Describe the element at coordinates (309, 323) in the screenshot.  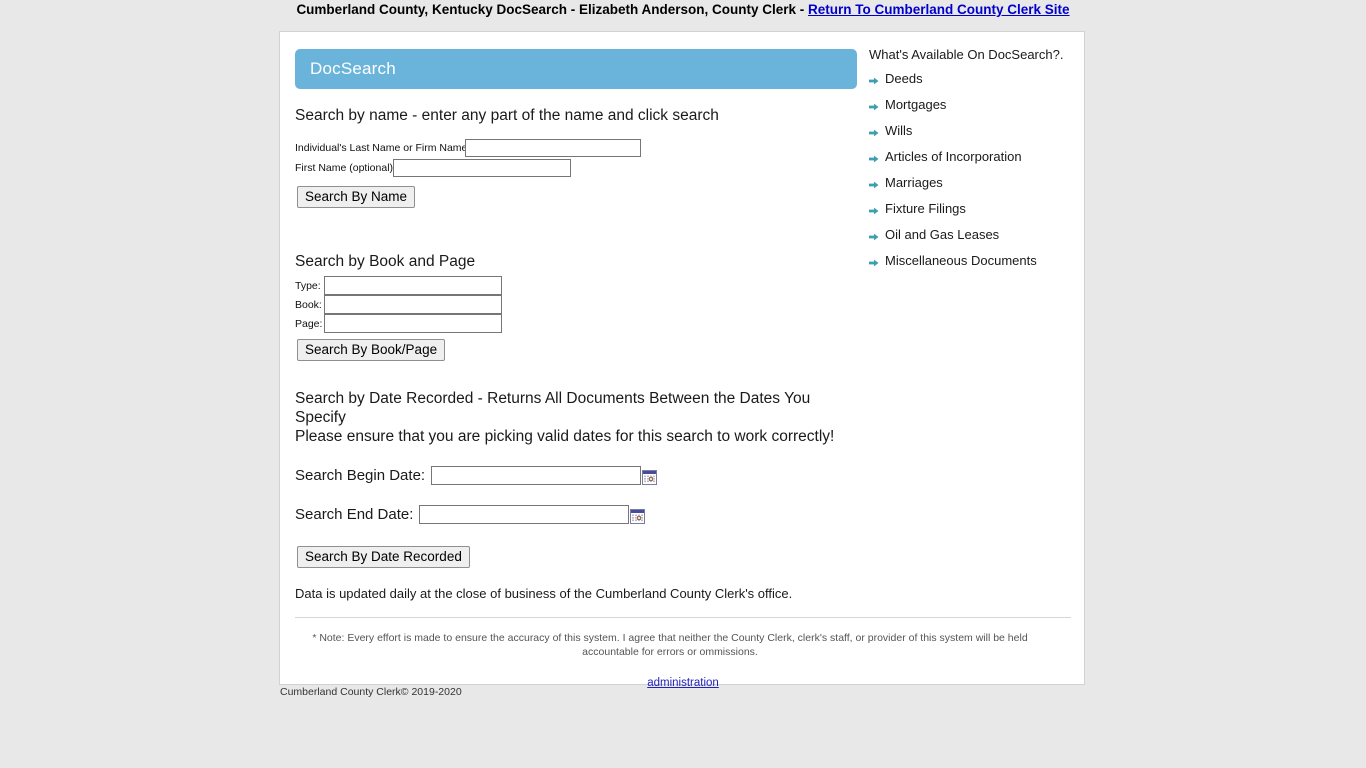
I see `page-label: Page:` at that location.